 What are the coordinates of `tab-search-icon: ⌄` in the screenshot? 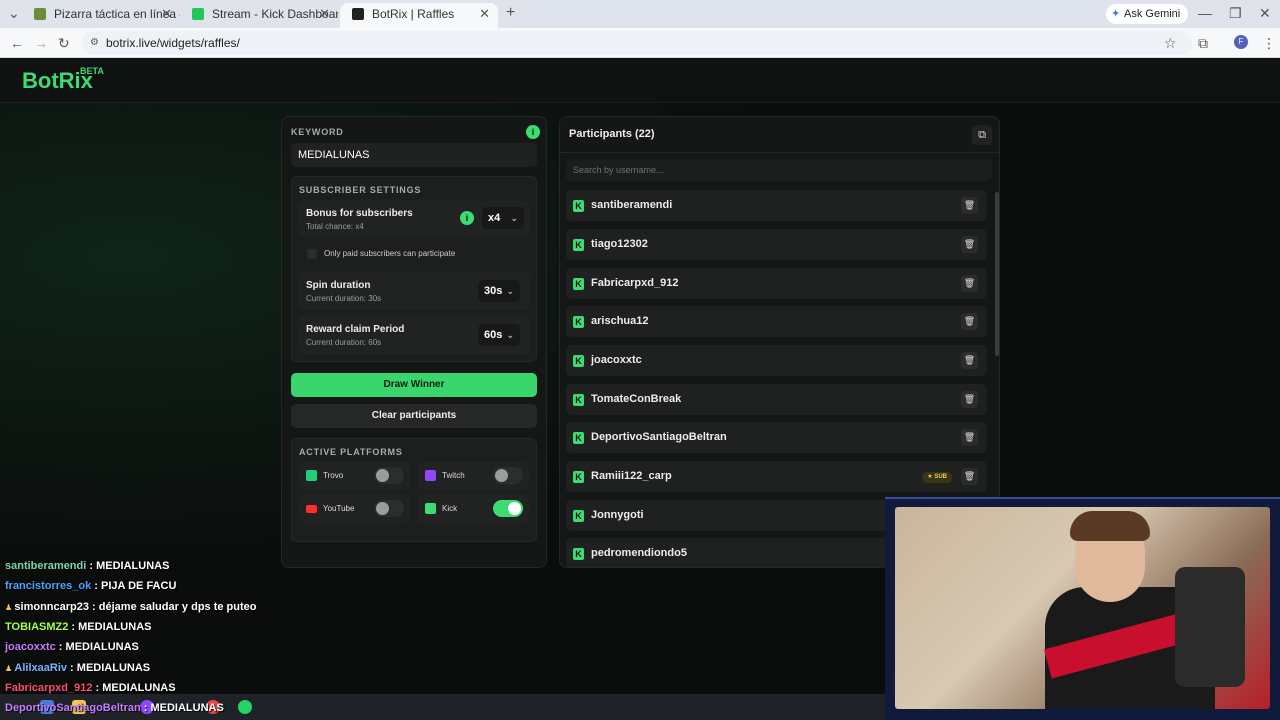 It's located at (14, 14).